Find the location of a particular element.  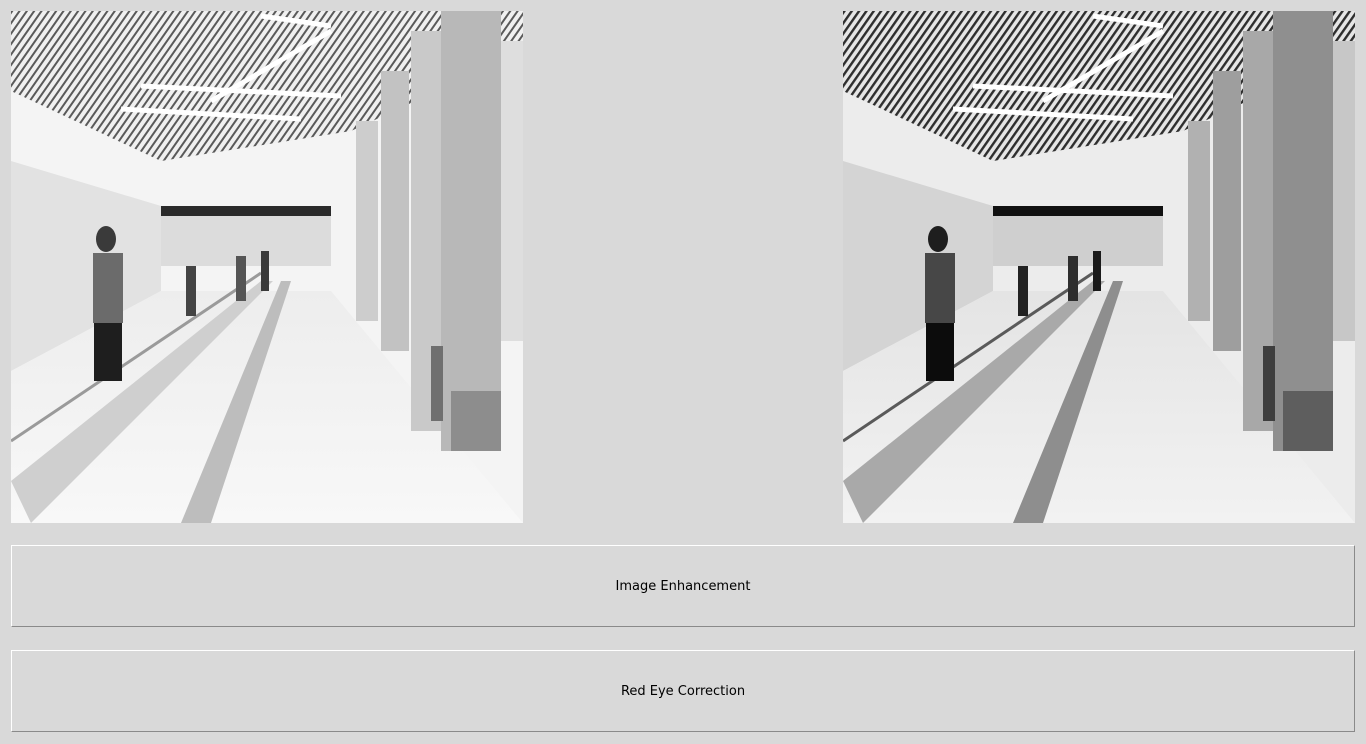

image-enhancement-button: Image Enhancement is located at coordinates (683, 586).